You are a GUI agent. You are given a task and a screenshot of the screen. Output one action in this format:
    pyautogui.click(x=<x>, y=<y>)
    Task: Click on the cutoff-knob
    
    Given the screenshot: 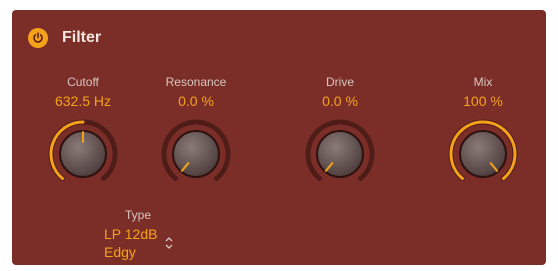 What is the action you would take?
    pyautogui.click(x=83, y=154)
    